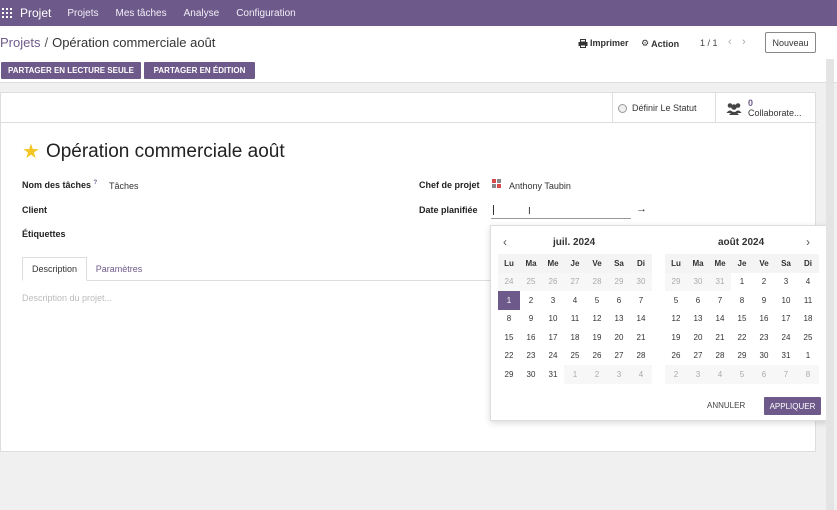 Image resolution: width=837 pixels, height=510 pixels. What do you see at coordinates (124, 186) in the screenshot?
I see `task-name-field: Tâches` at bounding box center [124, 186].